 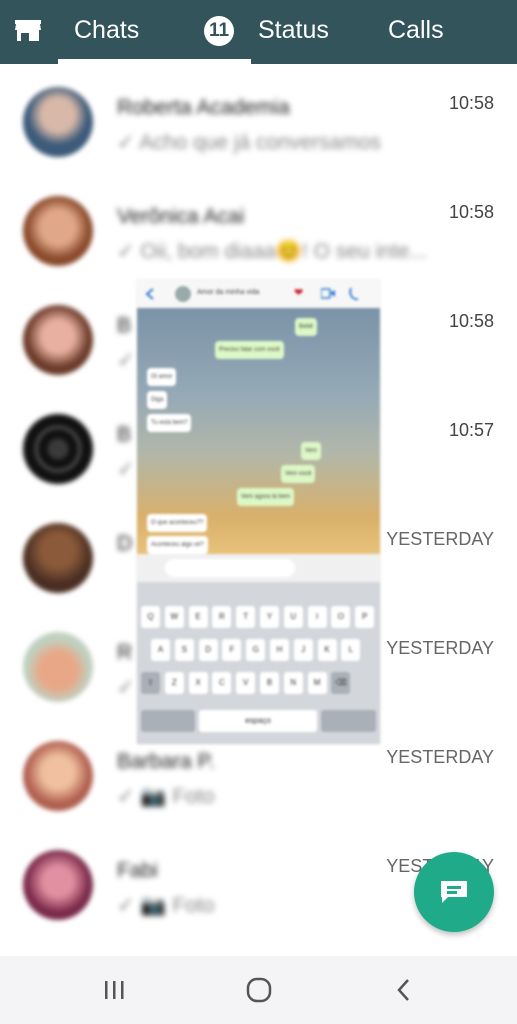 I want to click on new-chat-button, so click(x=454, y=892).